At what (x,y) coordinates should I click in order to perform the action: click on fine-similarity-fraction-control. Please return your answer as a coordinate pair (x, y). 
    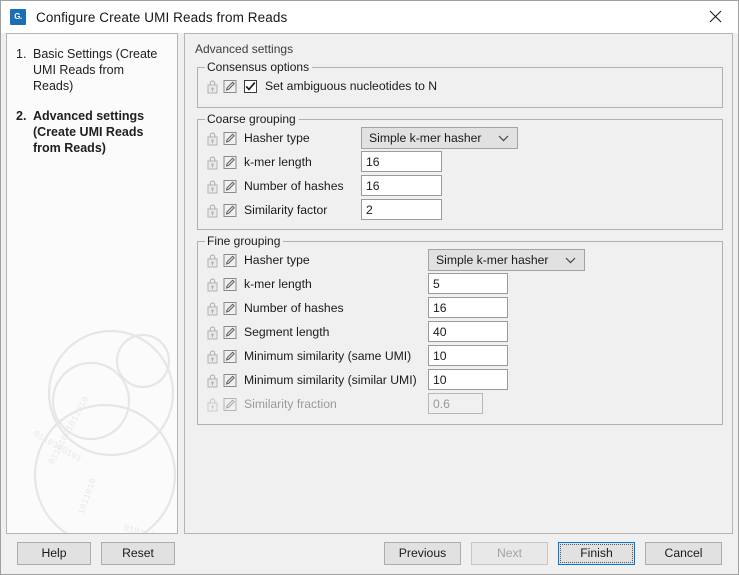
    Looking at the image, I should click on (455, 403).